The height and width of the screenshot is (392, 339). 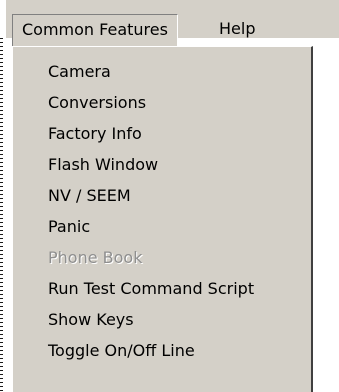 I want to click on menu-common-features-label: Common Features, so click(x=95, y=29).